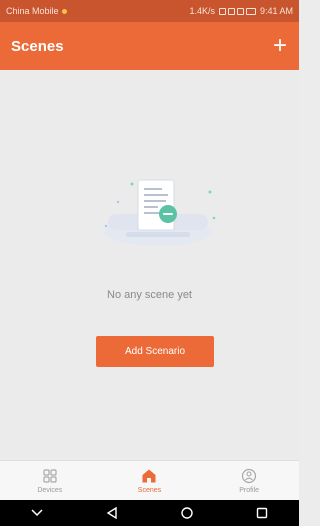 Image resolution: width=320 pixels, height=526 pixels. I want to click on notification-dot-icon, so click(64, 11).